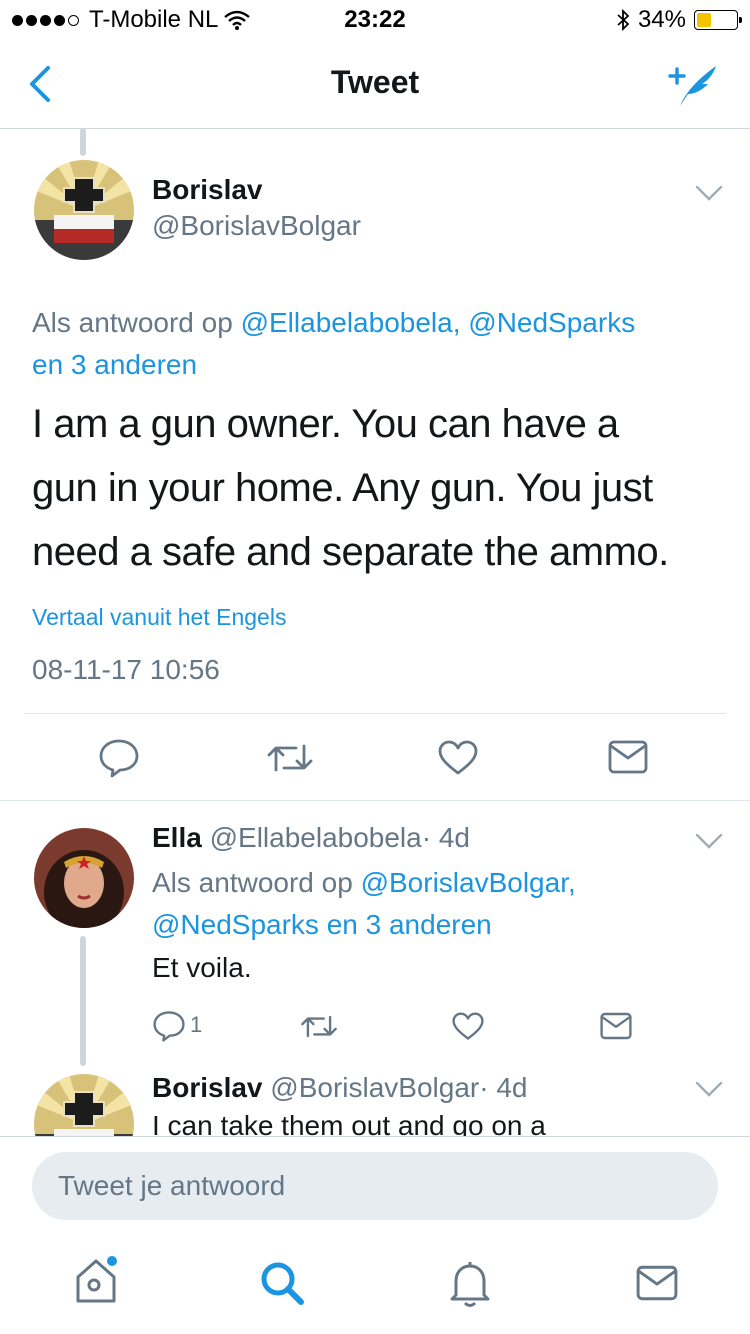  What do you see at coordinates (282, 1283) in the screenshot?
I see `search-icon` at bounding box center [282, 1283].